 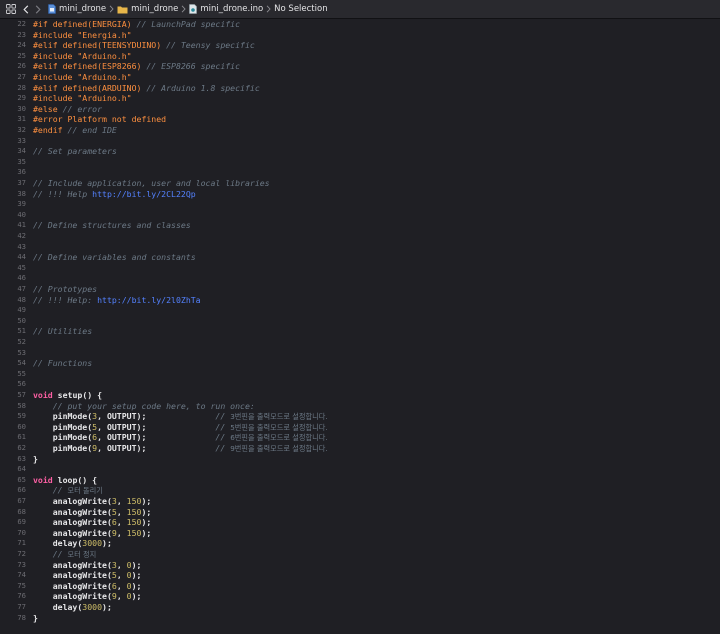 I want to click on back-arrow-icon, so click(x=26, y=9).